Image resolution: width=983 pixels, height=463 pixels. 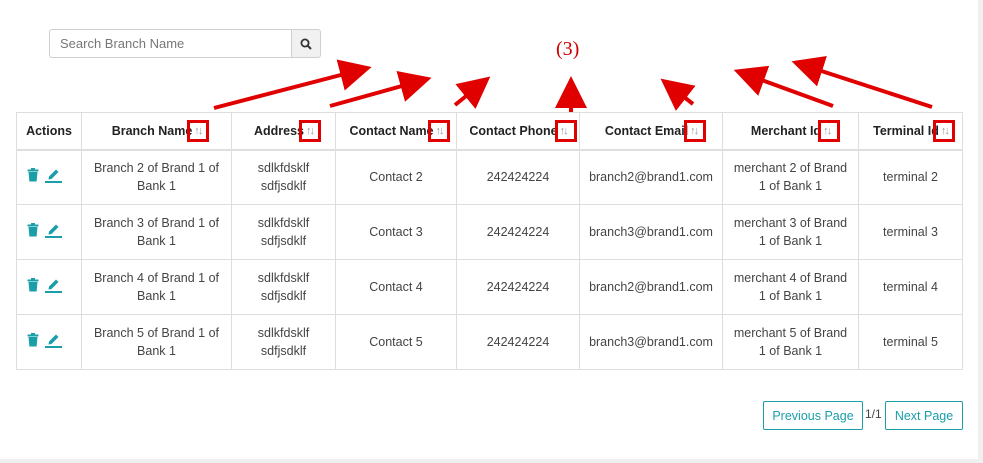 I want to click on previous-page-button: Previous Page, so click(x=813, y=415).